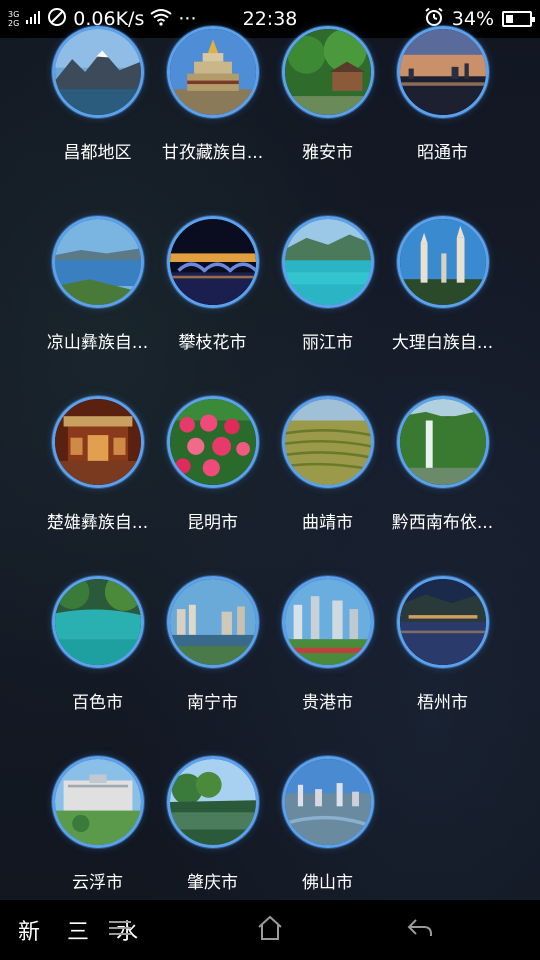  I want to click on battery-icon, so click(518, 19).